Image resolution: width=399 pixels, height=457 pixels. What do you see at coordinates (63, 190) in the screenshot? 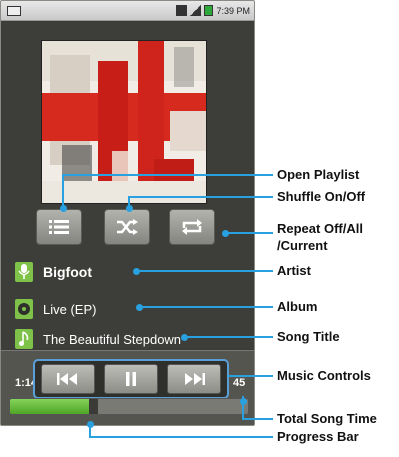
I see `callout-line-playlist` at bounding box center [63, 190].